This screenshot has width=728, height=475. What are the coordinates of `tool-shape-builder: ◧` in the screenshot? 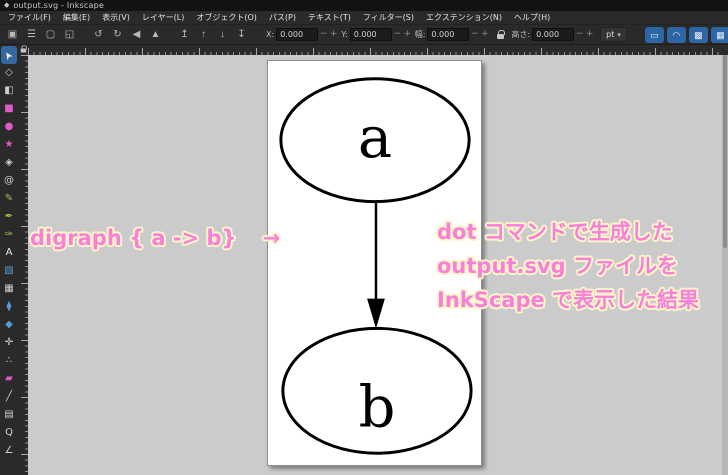 It's located at (9, 91).